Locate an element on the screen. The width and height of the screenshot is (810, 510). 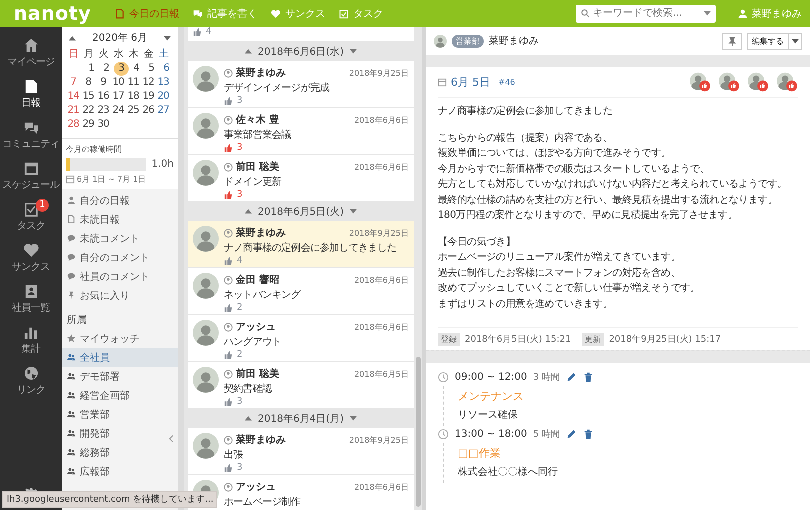
calendar-day: 21 is located at coordinates (73, 111).